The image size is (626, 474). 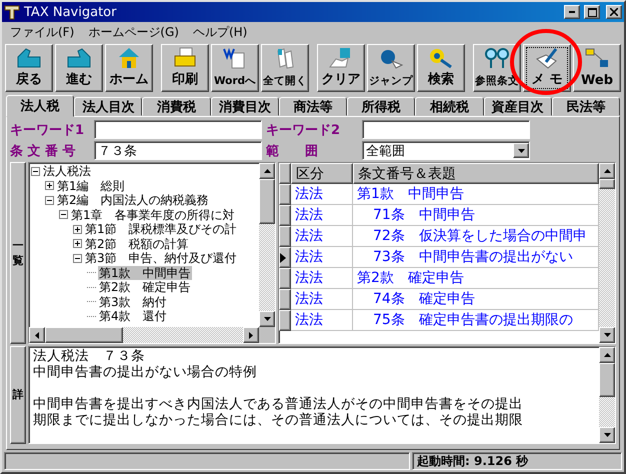 What do you see at coordinates (441, 68) in the screenshot?
I see `toolbar-button: 検索` at bounding box center [441, 68].